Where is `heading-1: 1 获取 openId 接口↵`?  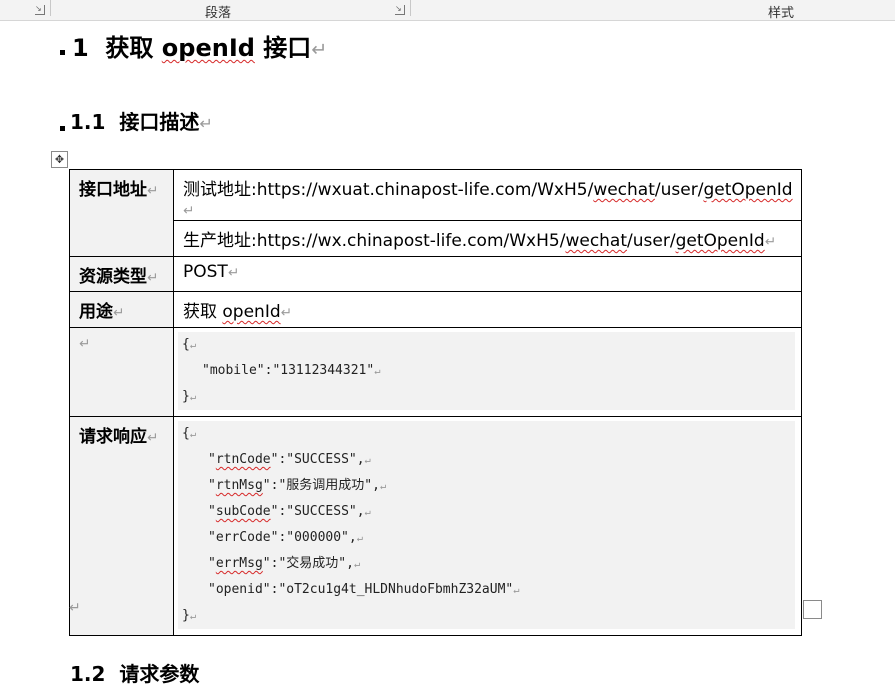 heading-1: 1 获取 openId 接口↵ is located at coordinates (199, 45).